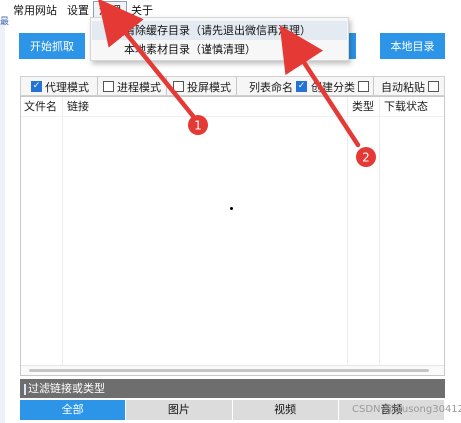 The width and height of the screenshot is (461, 423). What do you see at coordinates (35, 11) in the screenshot?
I see `menu-common-sites: 常用网站` at bounding box center [35, 11].